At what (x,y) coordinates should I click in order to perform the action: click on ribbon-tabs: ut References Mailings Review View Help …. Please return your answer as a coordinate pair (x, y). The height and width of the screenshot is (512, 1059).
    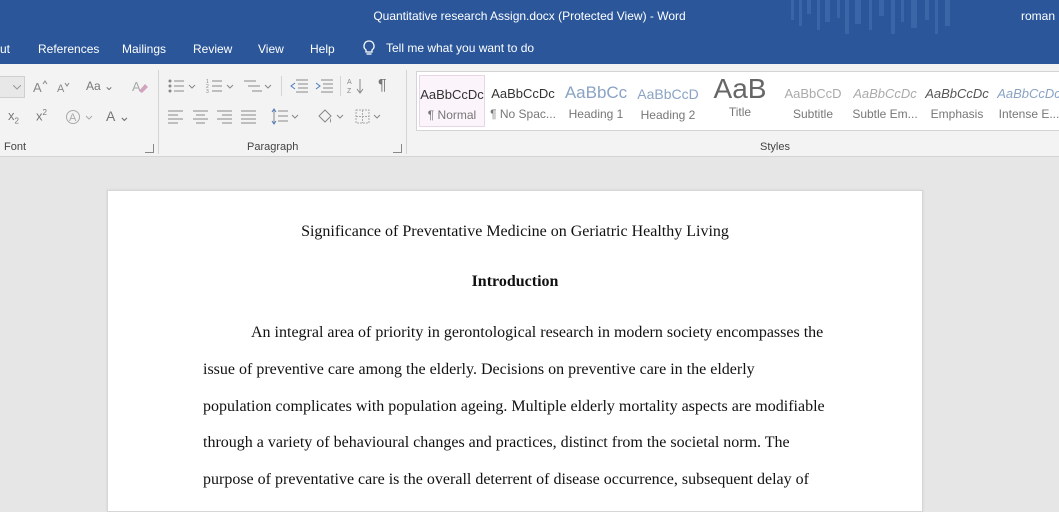
    Looking at the image, I should click on (529, 49).